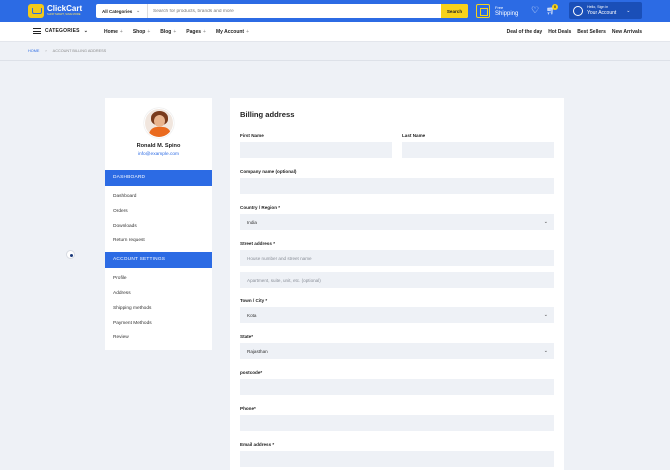  I want to click on nav-blog-label: Blog, so click(166, 32).